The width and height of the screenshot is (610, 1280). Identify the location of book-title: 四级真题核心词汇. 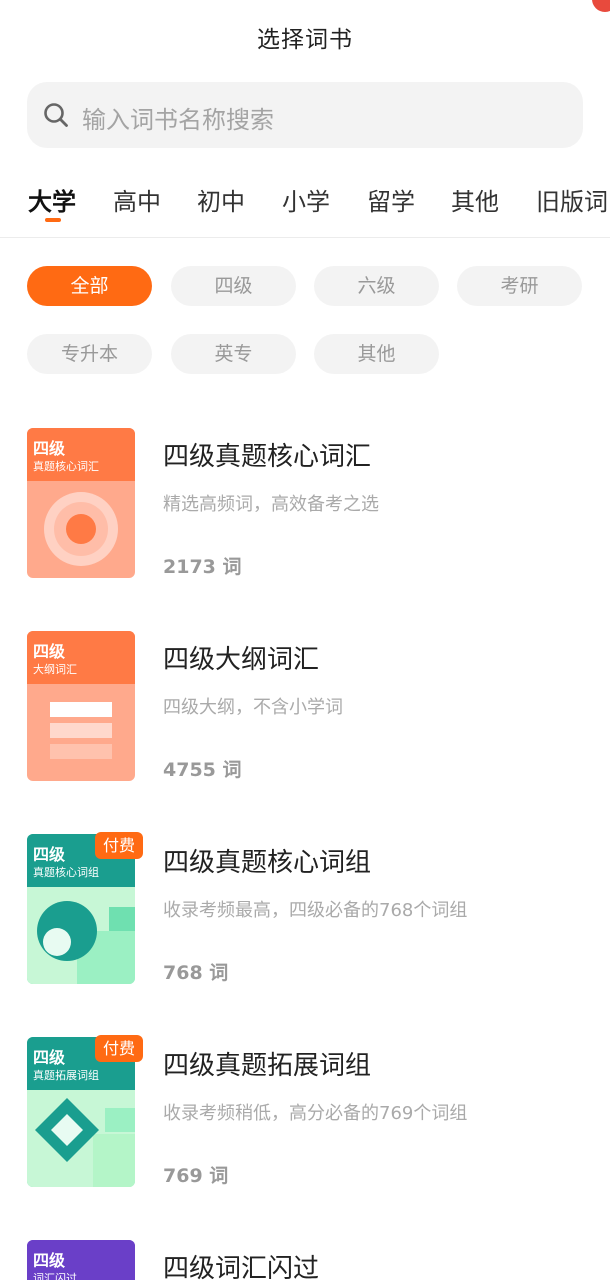
(267, 457).